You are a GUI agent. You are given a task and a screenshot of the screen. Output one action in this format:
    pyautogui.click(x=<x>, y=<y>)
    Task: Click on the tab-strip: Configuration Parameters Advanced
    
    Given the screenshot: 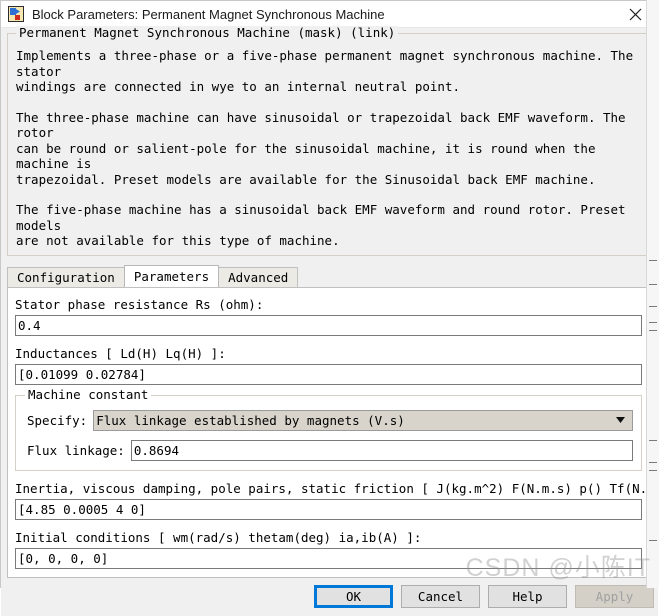 What is the action you would take?
    pyautogui.click(x=332, y=275)
    